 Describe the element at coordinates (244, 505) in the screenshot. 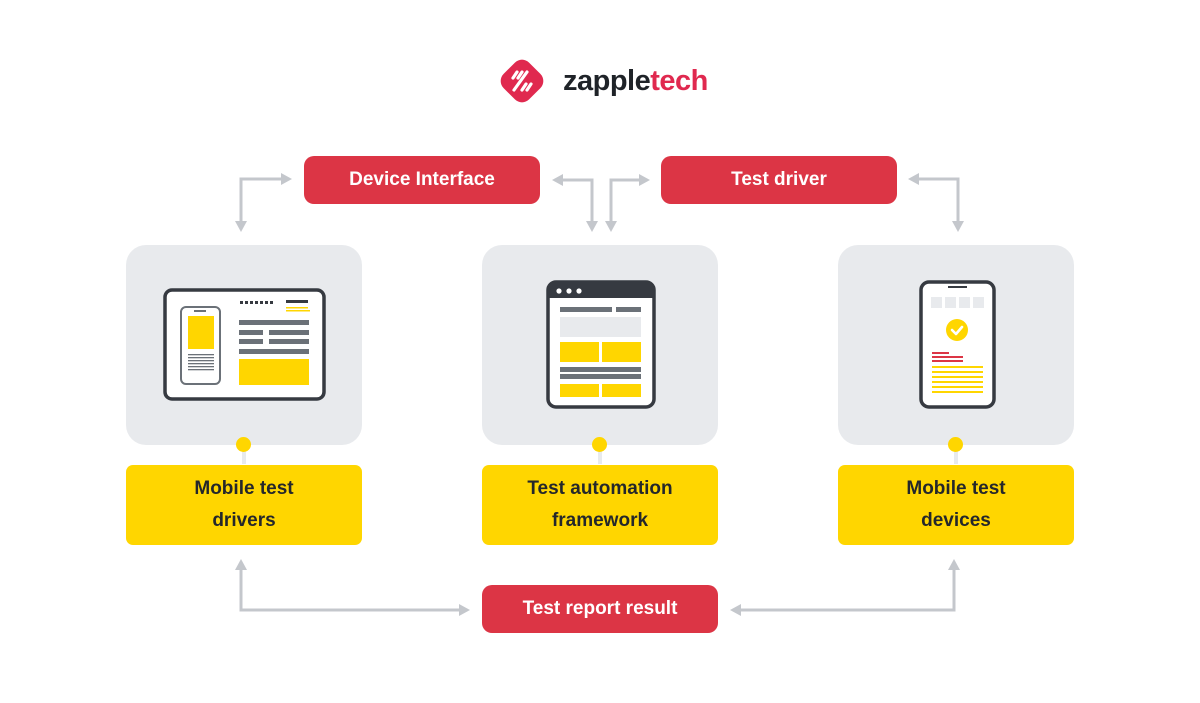

I see `label-mobile-test-drivers: Mobile test drivers` at that location.